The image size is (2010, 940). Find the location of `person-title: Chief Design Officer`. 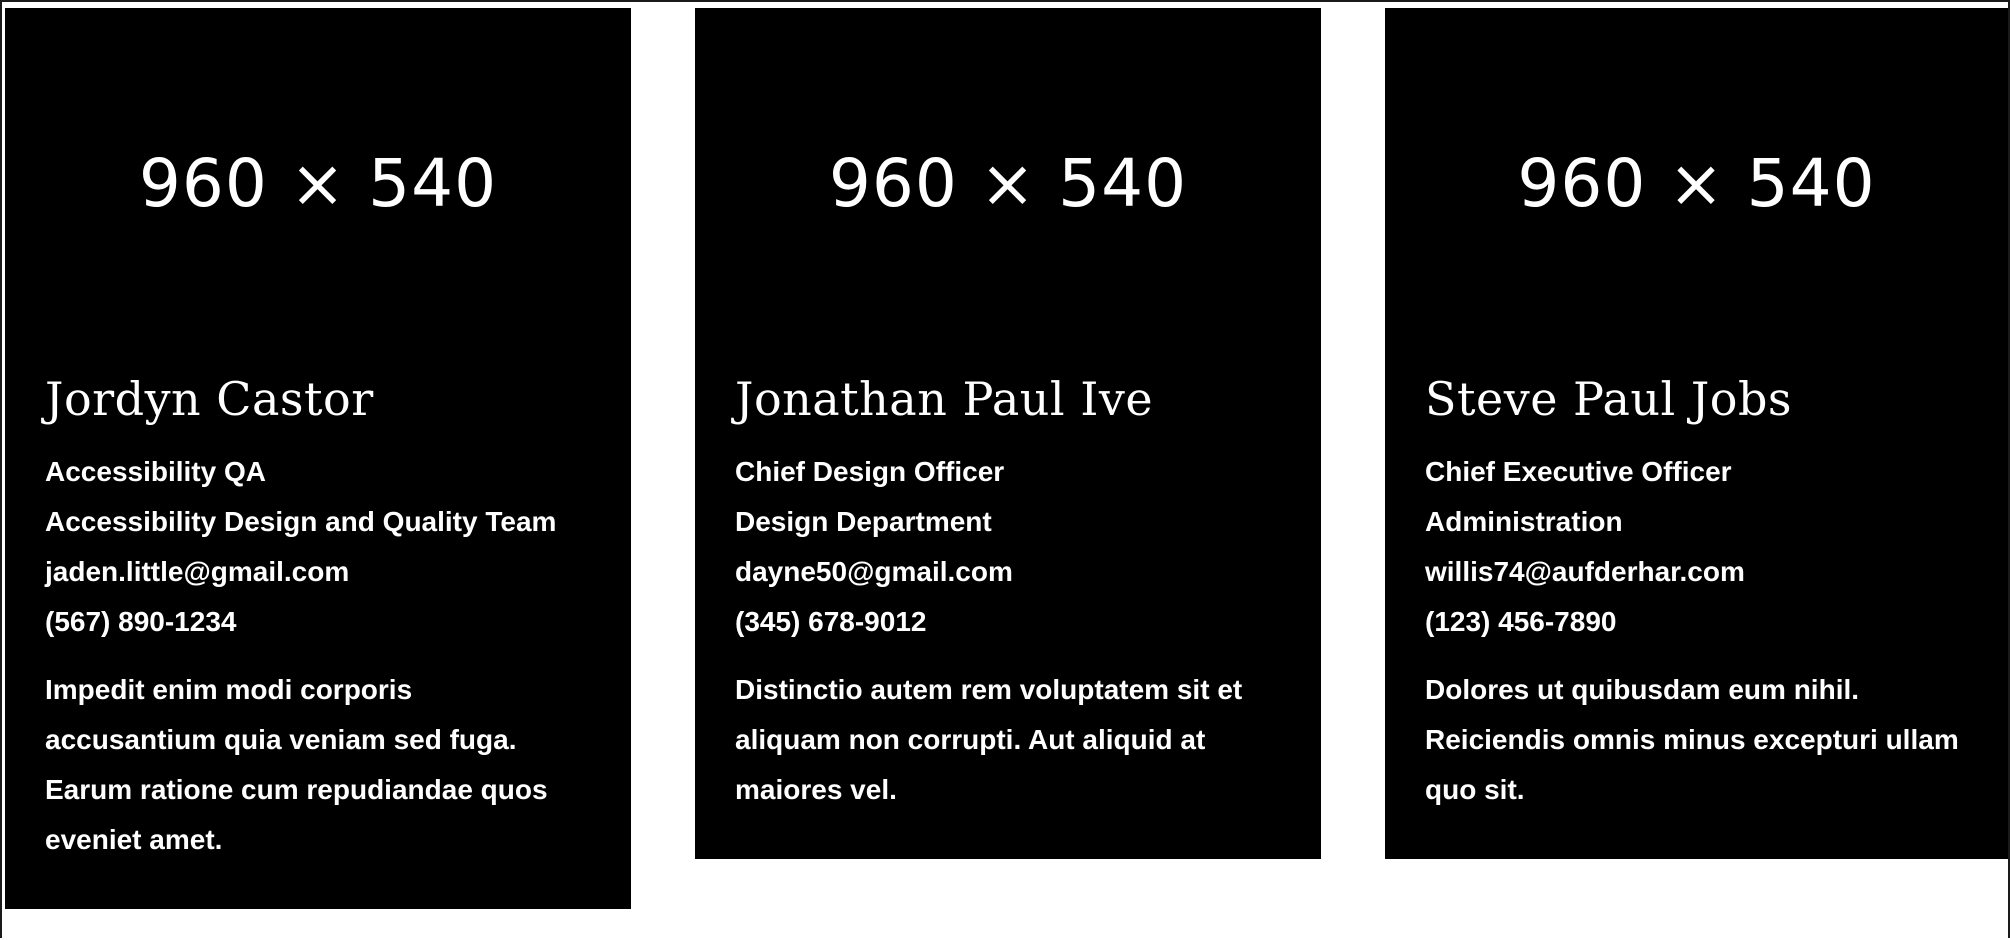

person-title: Chief Design Officer is located at coordinates (870, 472).